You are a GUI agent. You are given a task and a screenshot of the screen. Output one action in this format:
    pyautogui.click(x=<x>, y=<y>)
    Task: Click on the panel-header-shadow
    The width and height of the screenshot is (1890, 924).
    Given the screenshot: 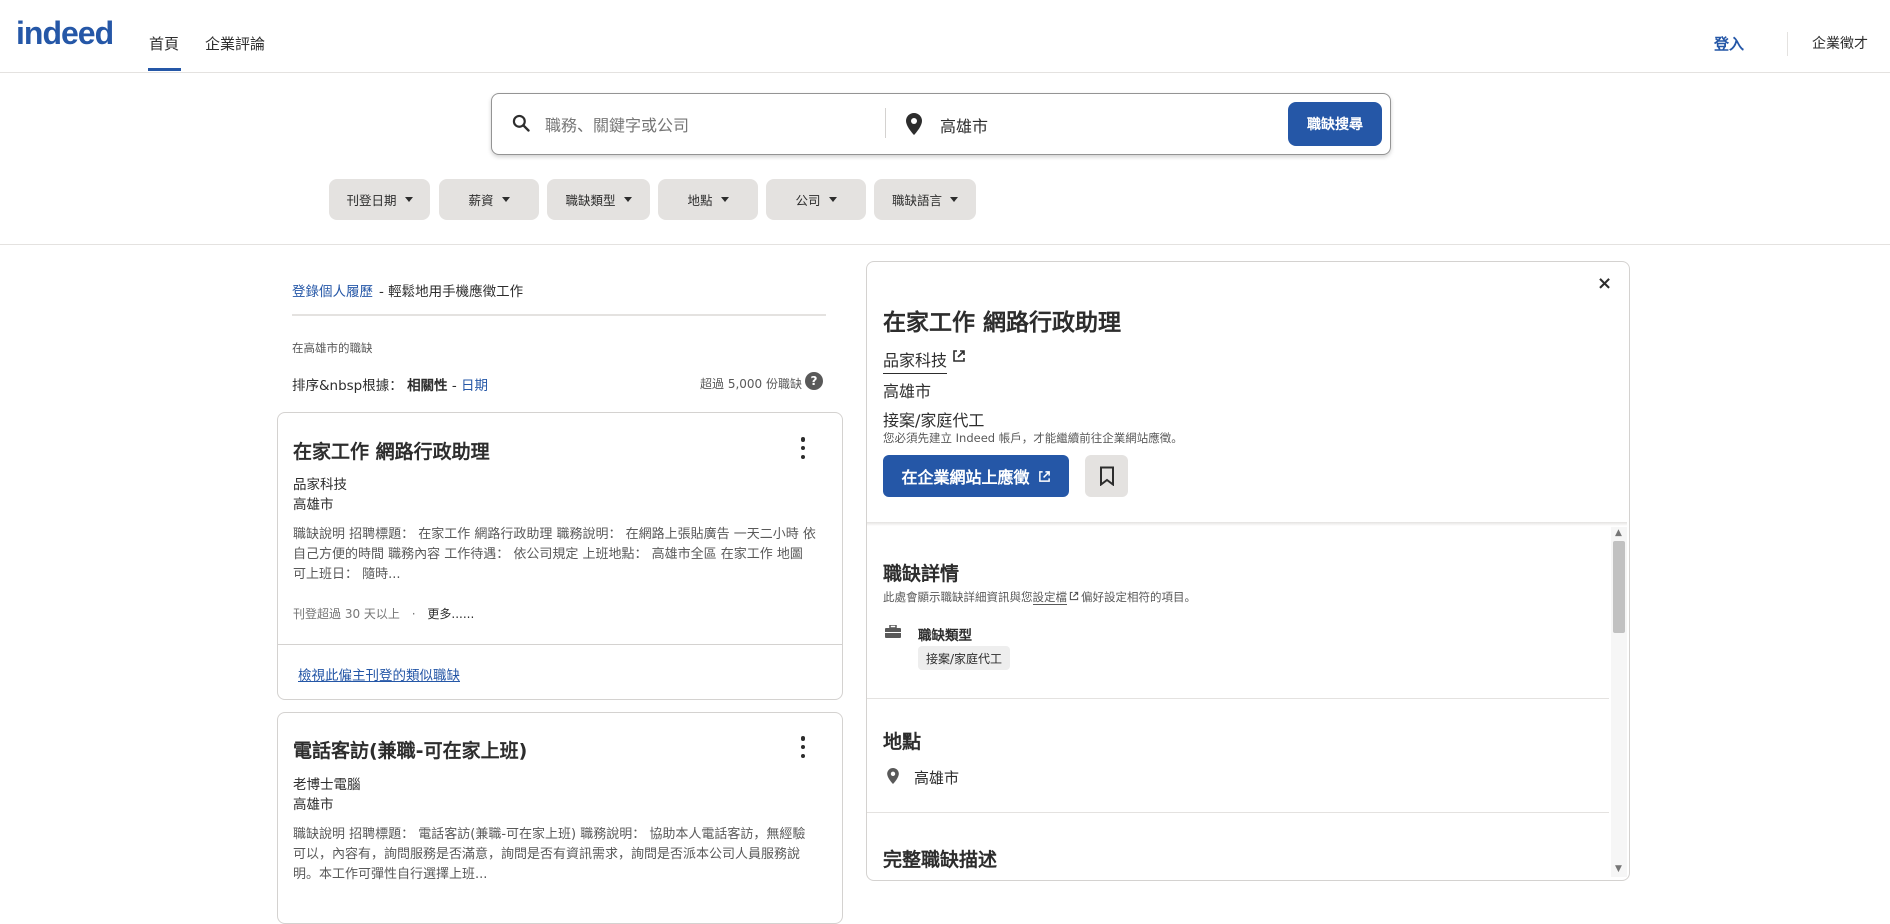 What is the action you would take?
    pyautogui.click(x=1247, y=524)
    